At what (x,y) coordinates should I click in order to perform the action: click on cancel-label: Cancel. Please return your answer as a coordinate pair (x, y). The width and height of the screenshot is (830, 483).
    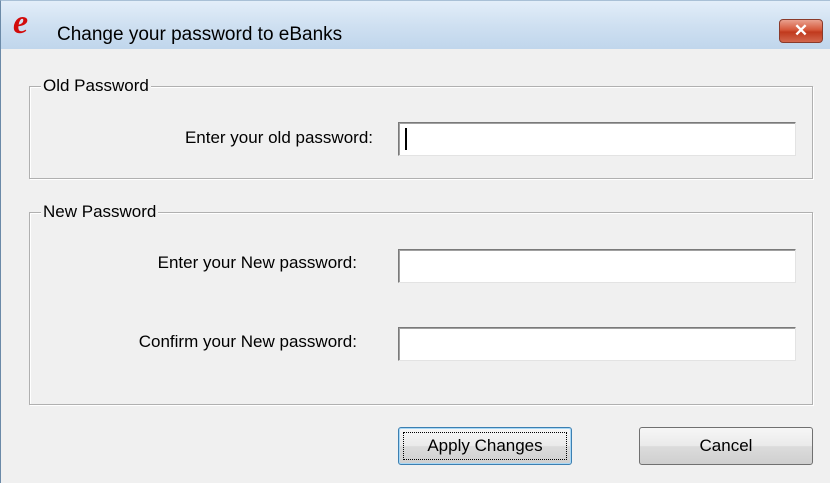
    Looking at the image, I should click on (726, 445).